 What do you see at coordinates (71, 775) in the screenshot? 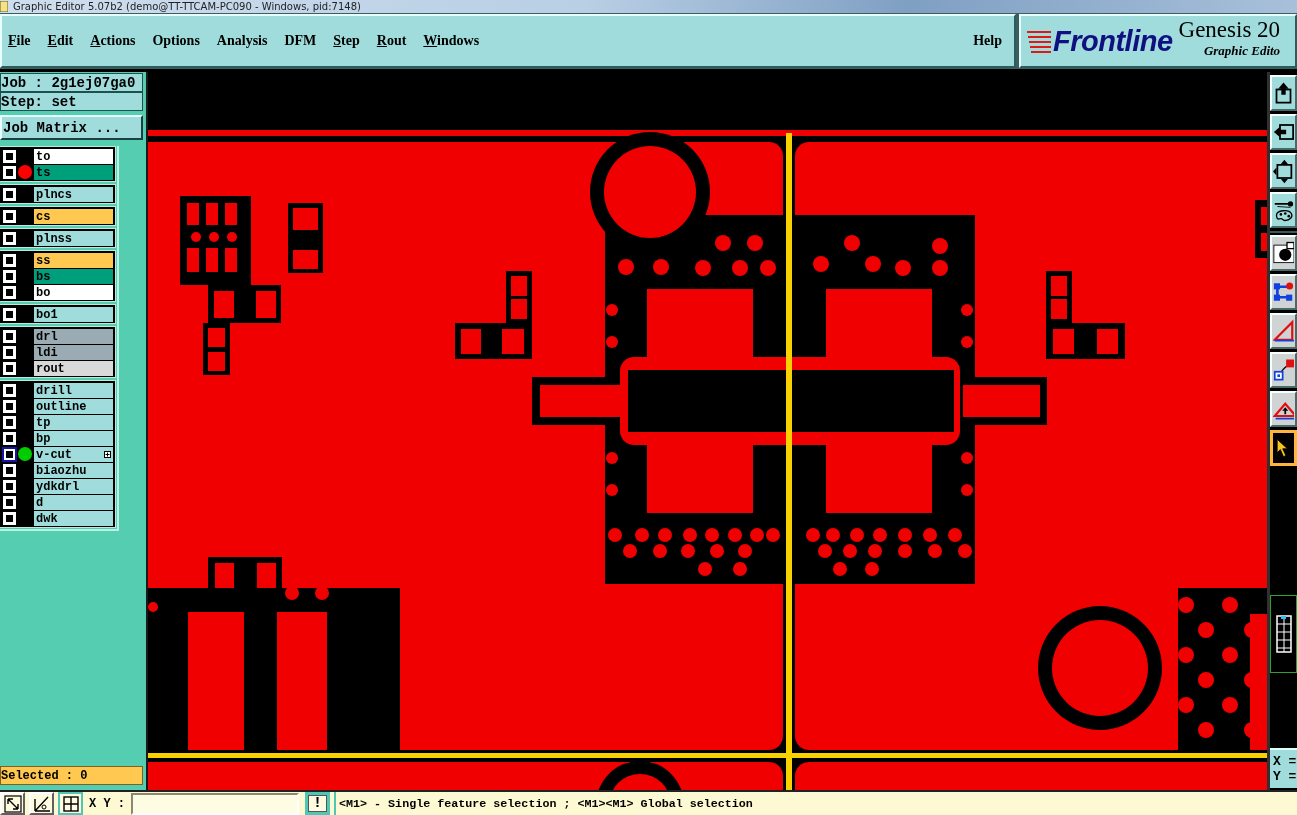
I see `selected-count: Selected : 0` at bounding box center [71, 775].